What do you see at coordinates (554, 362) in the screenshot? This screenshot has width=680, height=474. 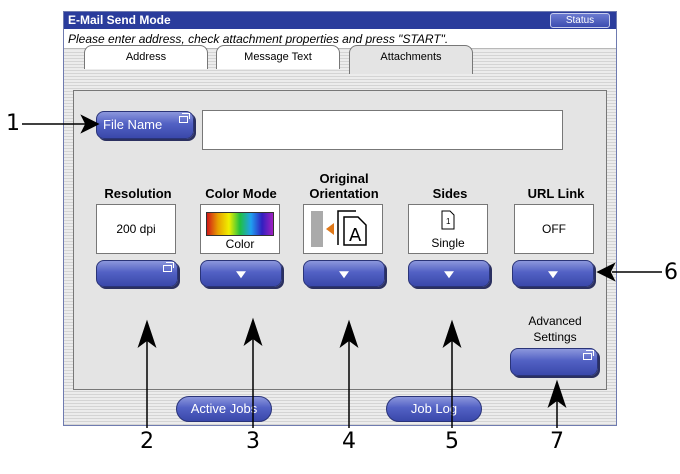 I see `advanced-settings-button` at bounding box center [554, 362].